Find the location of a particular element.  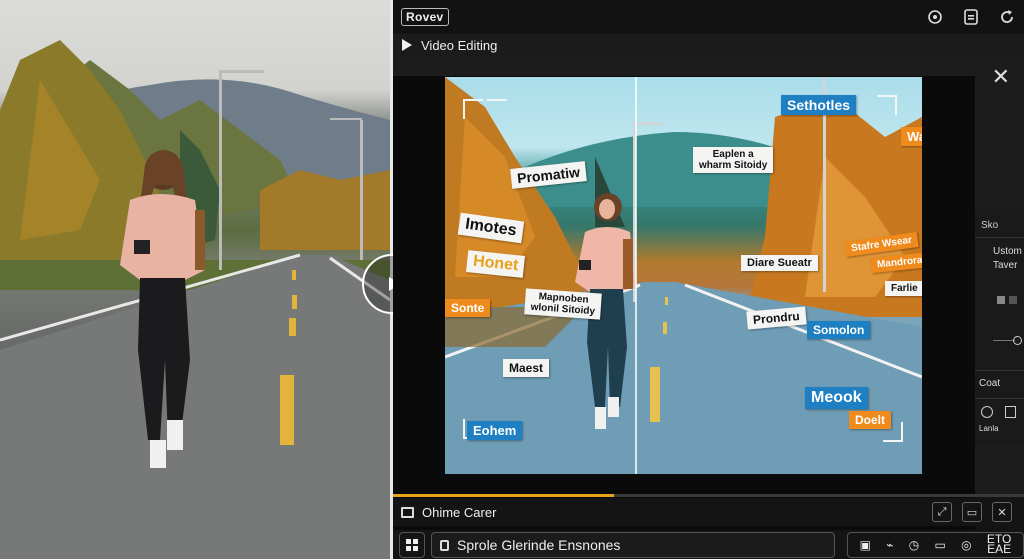

caption-tag: Maest is located at coordinates (526, 368).